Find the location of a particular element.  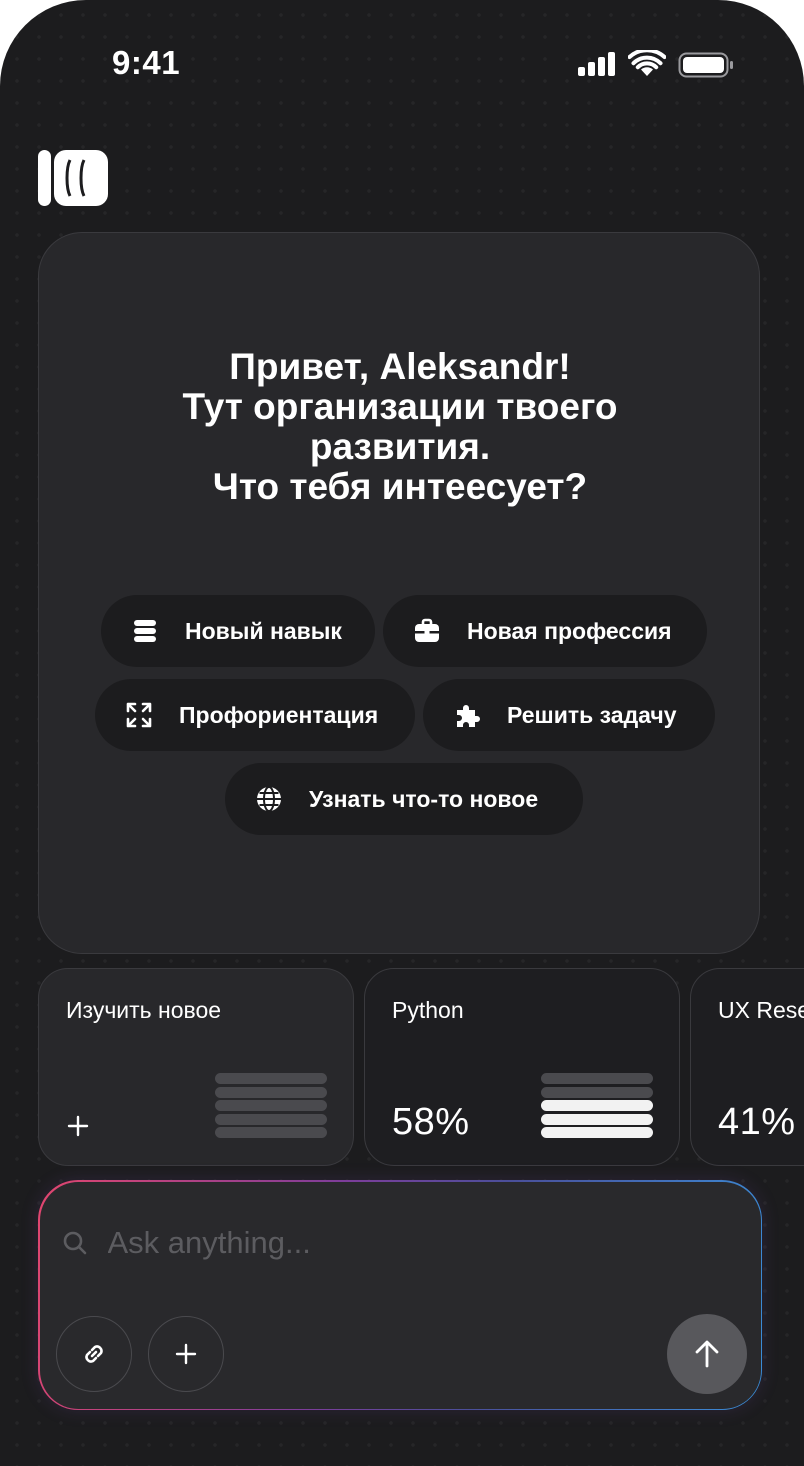

chip-solve-task: Решить задачу is located at coordinates (569, 715).